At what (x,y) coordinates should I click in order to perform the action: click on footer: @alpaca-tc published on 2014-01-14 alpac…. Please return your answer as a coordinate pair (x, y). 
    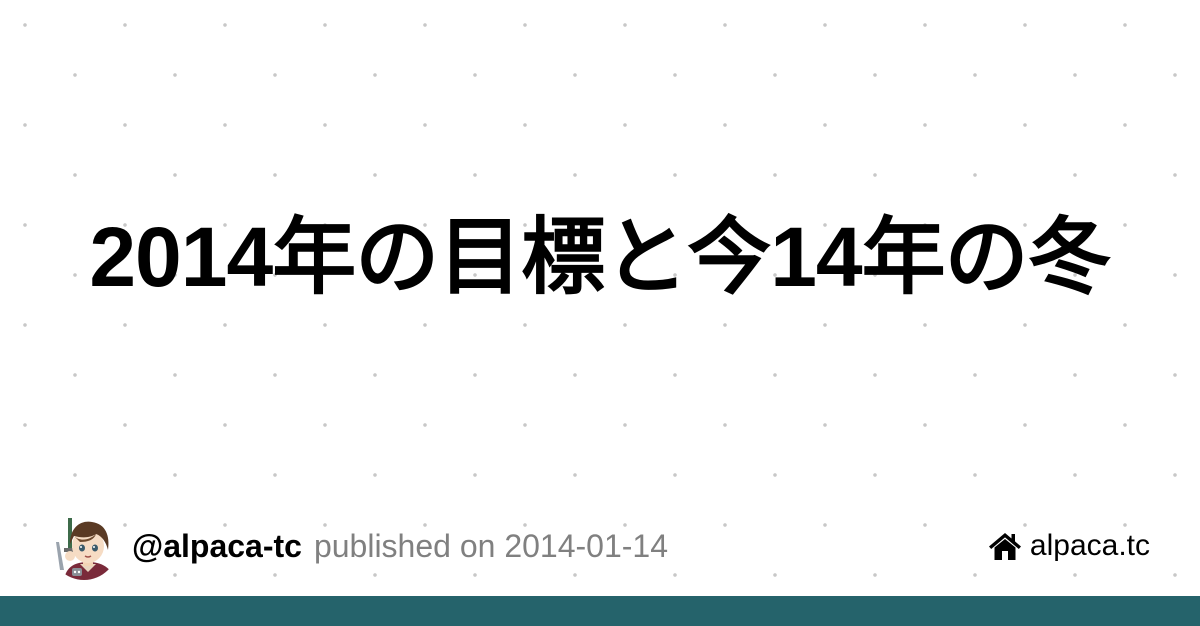
    Looking at the image, I should click on (600, 546).